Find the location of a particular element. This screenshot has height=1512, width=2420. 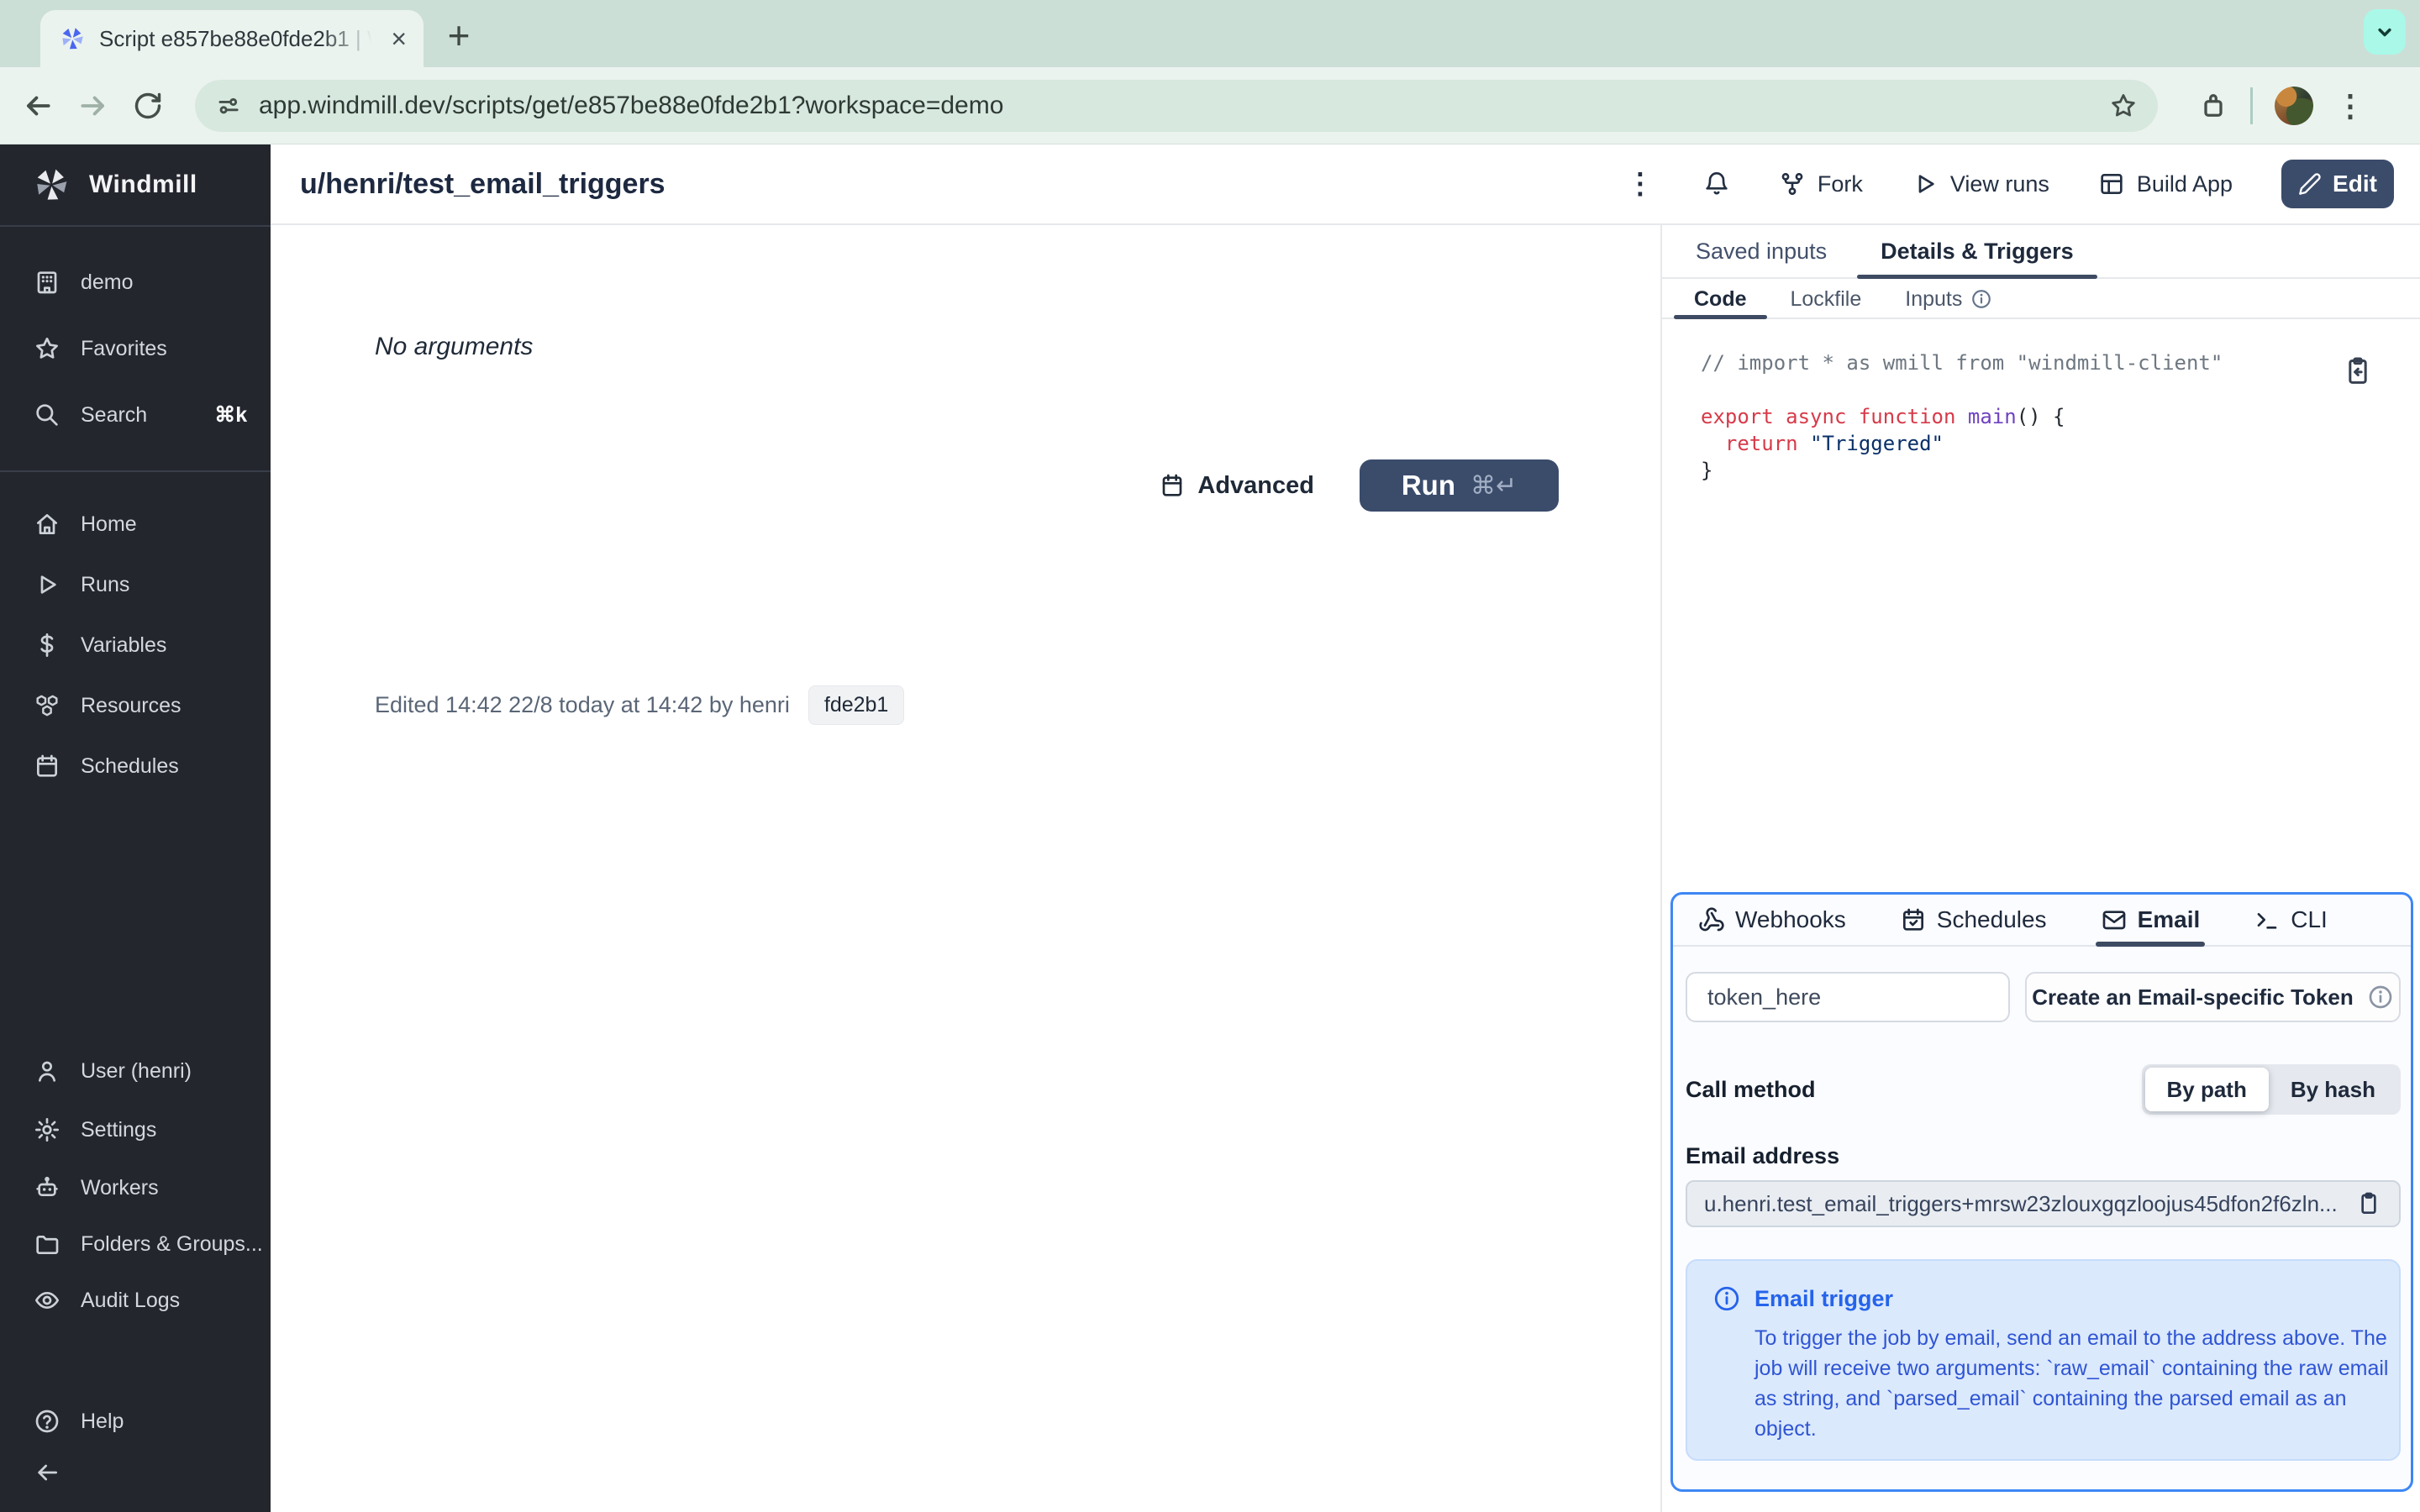

tab-email-label: Email is located at coordinates (2169, 919).